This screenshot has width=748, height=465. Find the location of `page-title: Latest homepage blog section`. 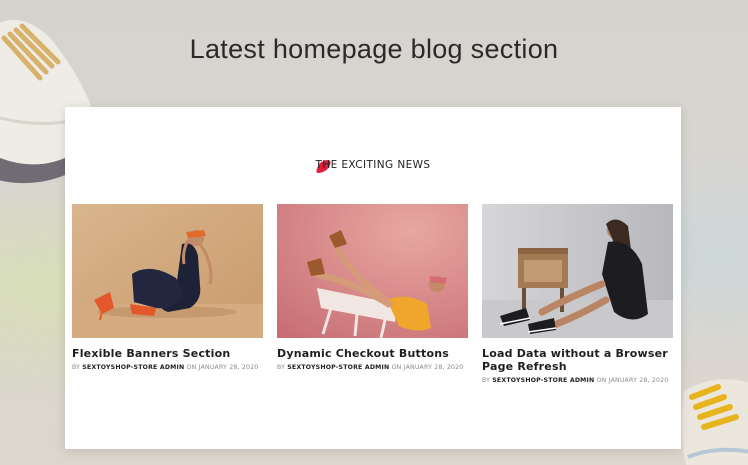

page-title: Latest homepage blog section is located at coordinates (374, 49).